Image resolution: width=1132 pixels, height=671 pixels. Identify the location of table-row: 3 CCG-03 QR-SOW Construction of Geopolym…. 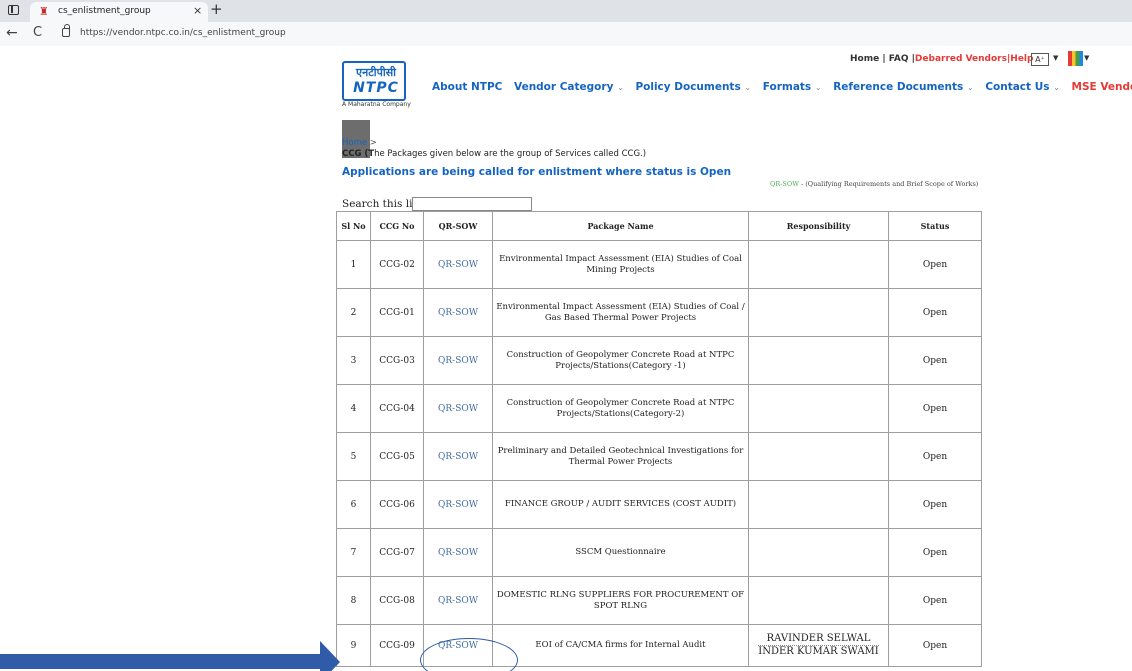
(659, 360).